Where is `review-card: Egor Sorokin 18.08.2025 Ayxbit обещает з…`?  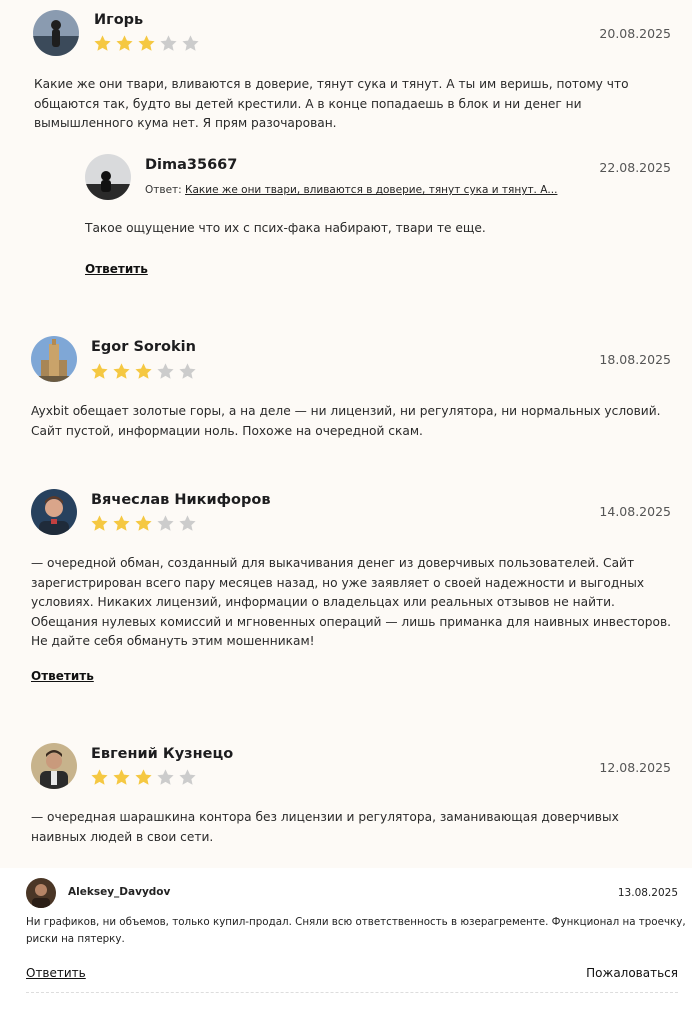
review-card: Egor Sorokin 18.08.2025 Ayxbit обещает з… is located at coordinates (346, 395).